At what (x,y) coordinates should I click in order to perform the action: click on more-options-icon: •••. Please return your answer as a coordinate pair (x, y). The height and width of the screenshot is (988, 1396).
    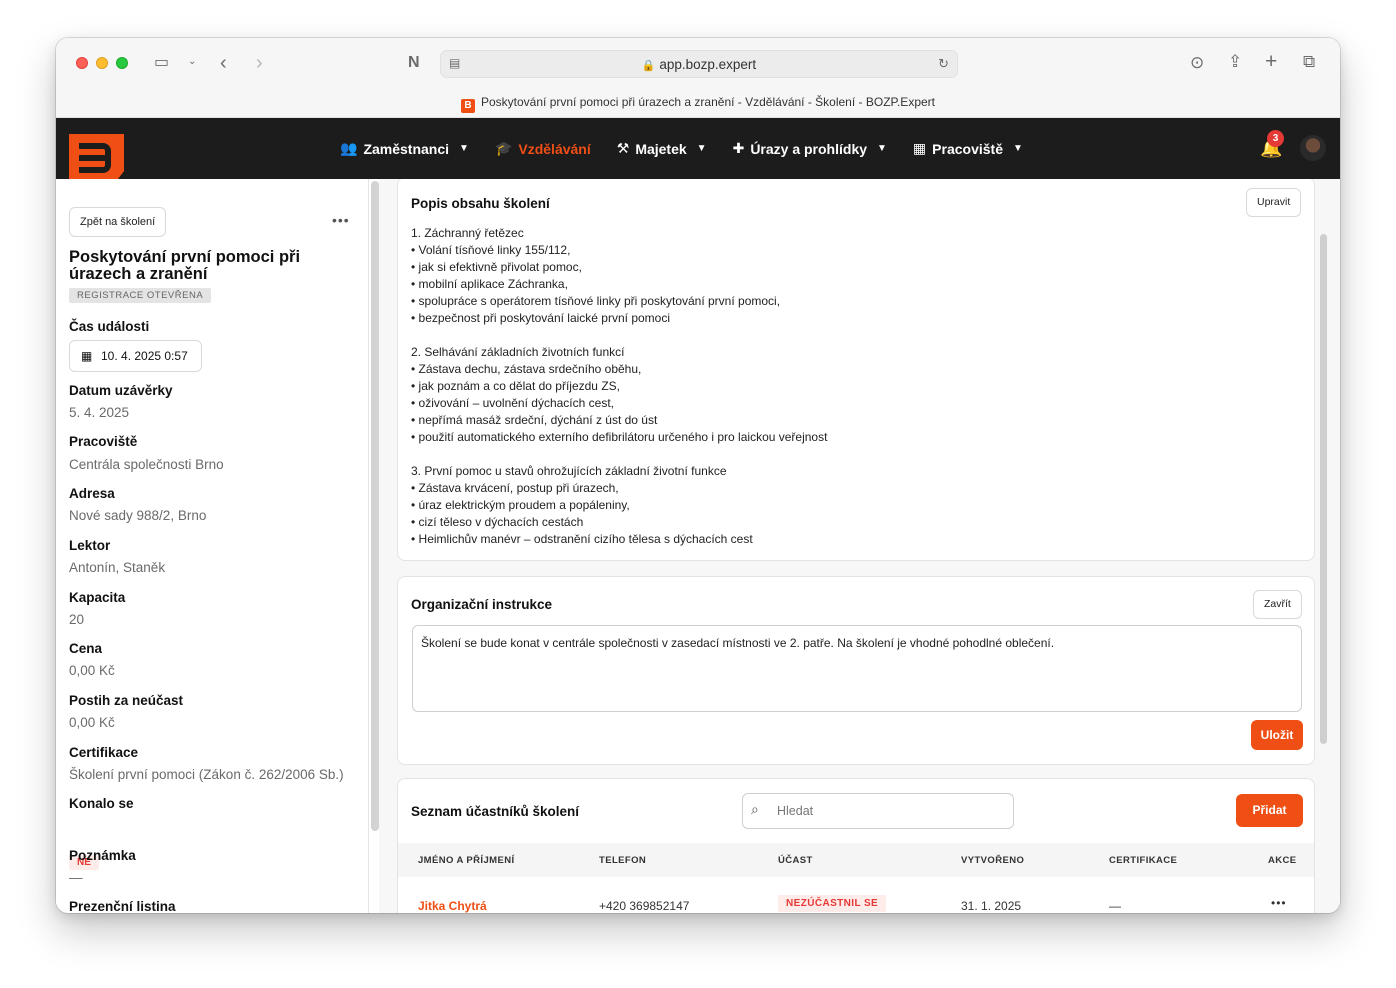
    Looking at the image, I should click on (341, 220).